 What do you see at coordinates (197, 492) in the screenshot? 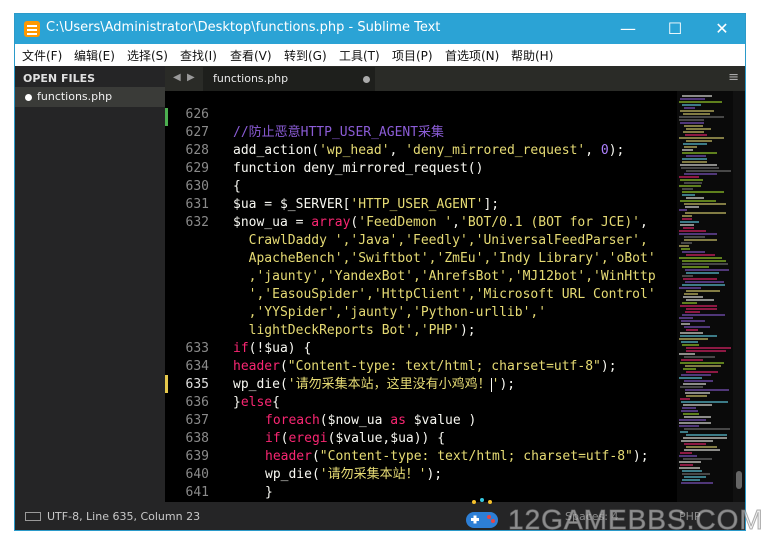
I see `line-number: 641` at bounding box center [197, 492].